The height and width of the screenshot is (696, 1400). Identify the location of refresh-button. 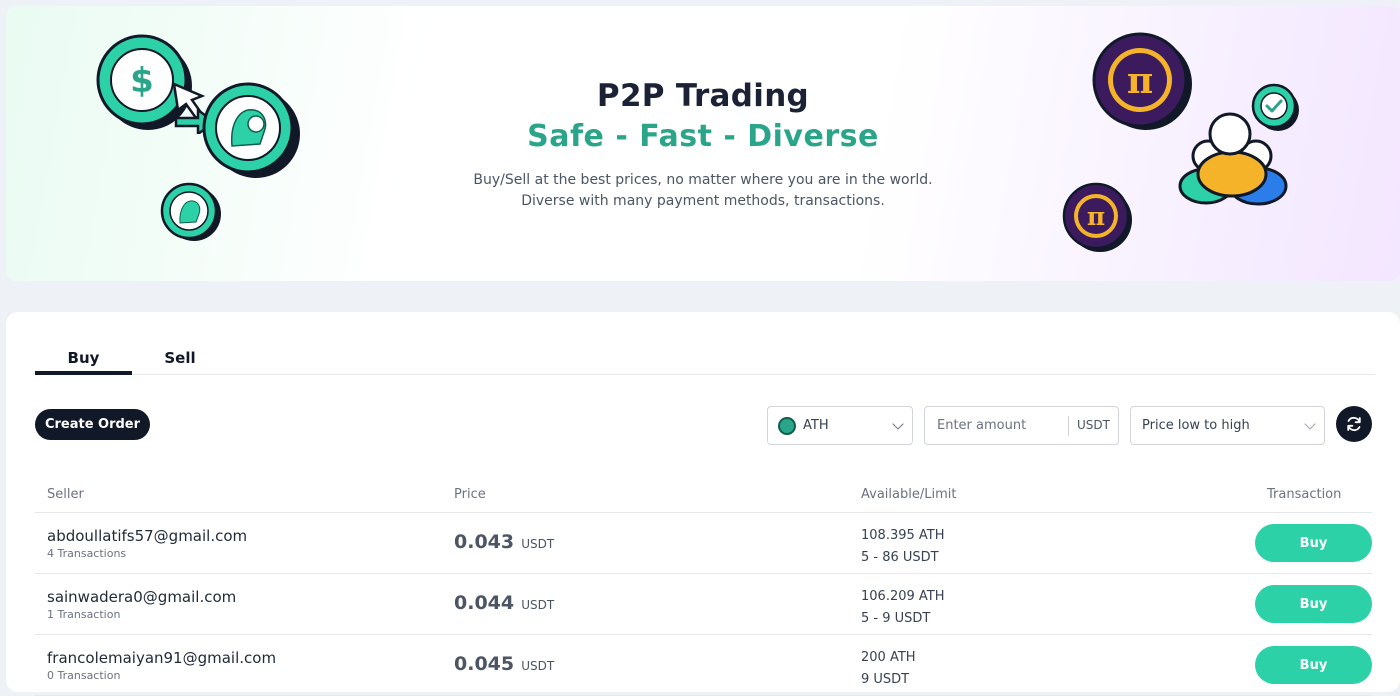
(1354, 424).